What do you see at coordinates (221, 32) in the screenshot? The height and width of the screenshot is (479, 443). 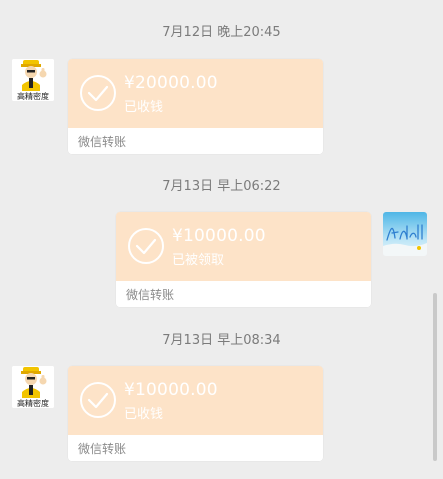 I see `timestamp: 7月12日 晚上20:45` at bounding box center [221, 32].